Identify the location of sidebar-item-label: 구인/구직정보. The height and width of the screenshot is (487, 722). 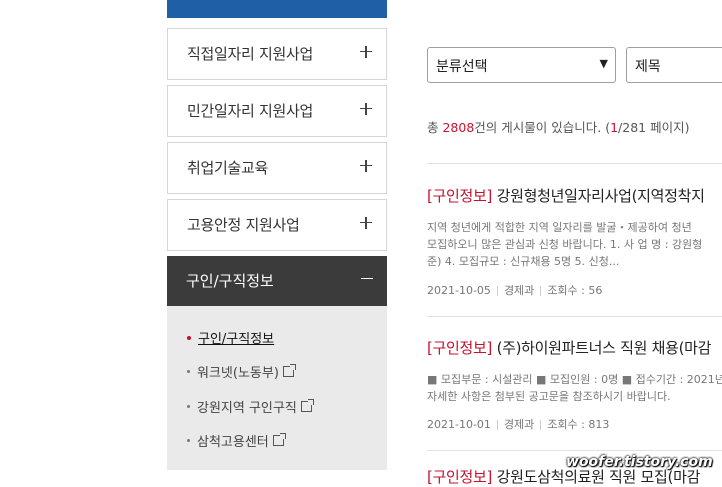
(230, 281).